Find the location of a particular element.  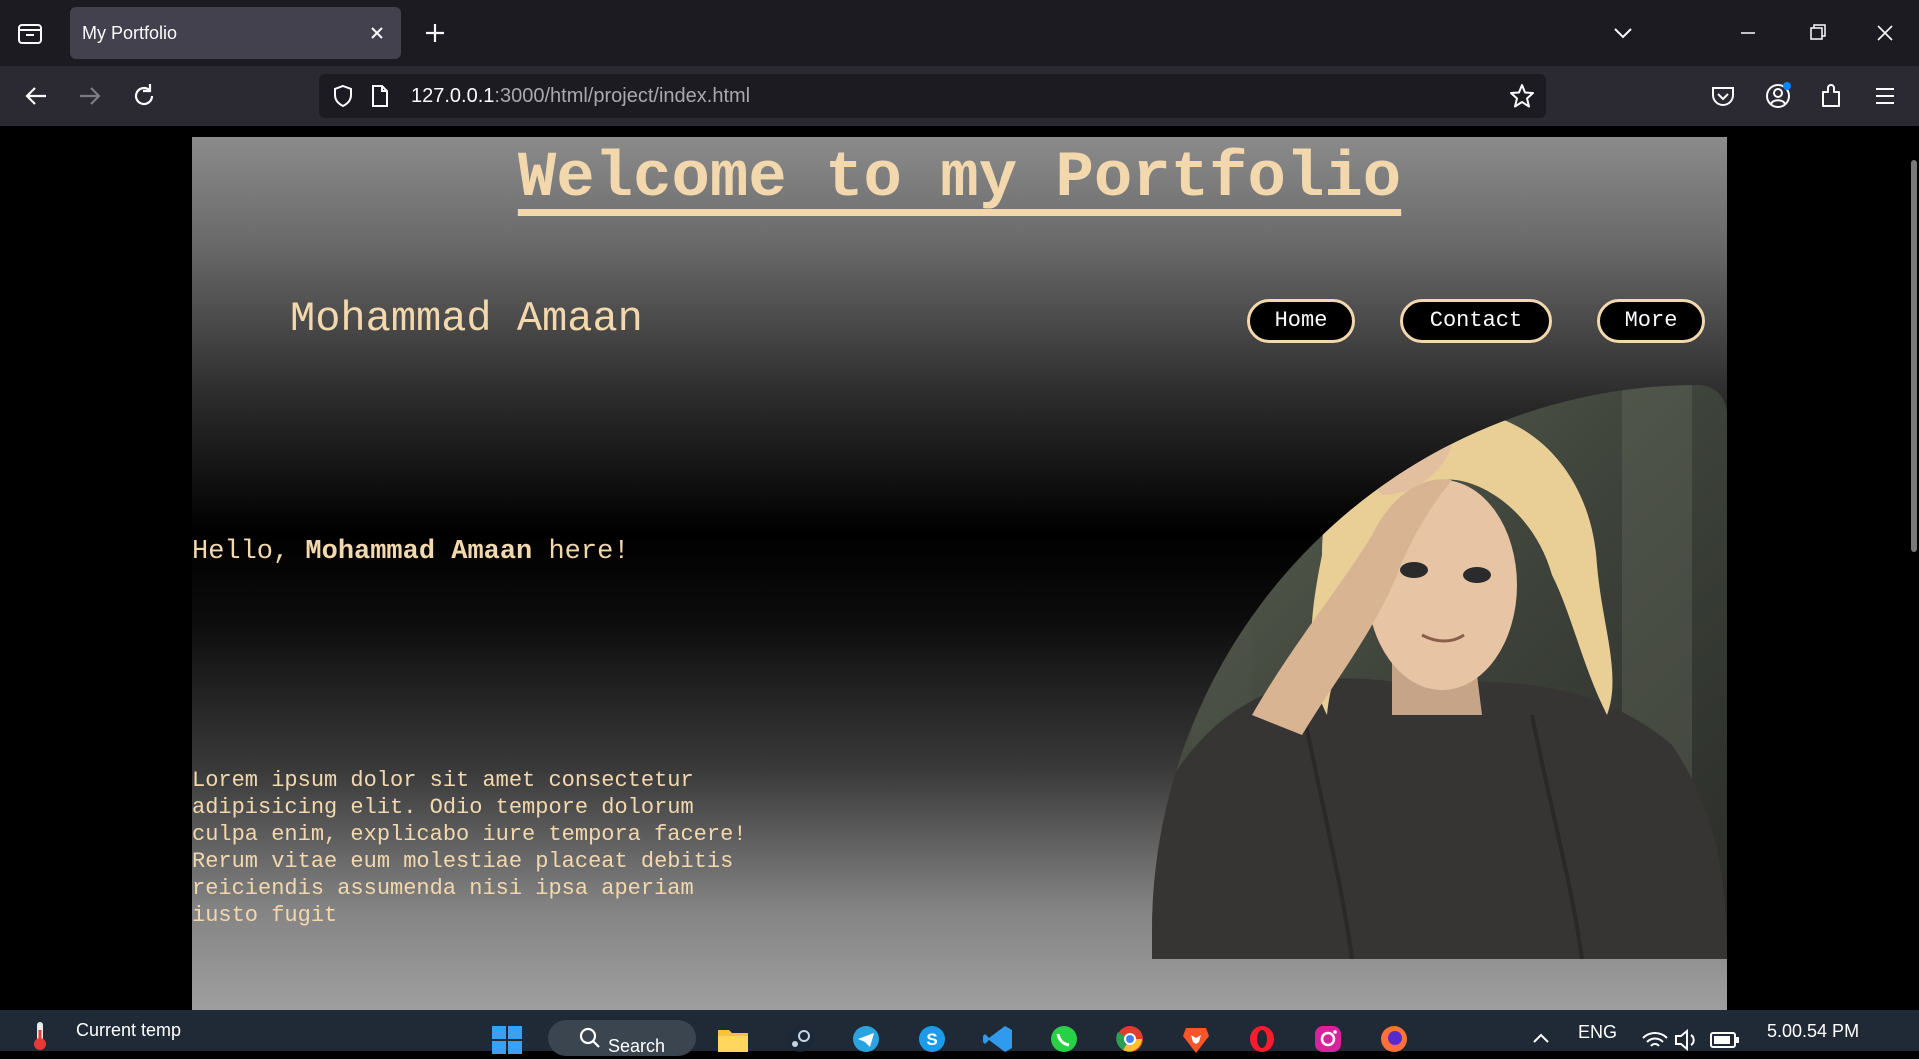

back-icon is located at coordinates (36, 96).